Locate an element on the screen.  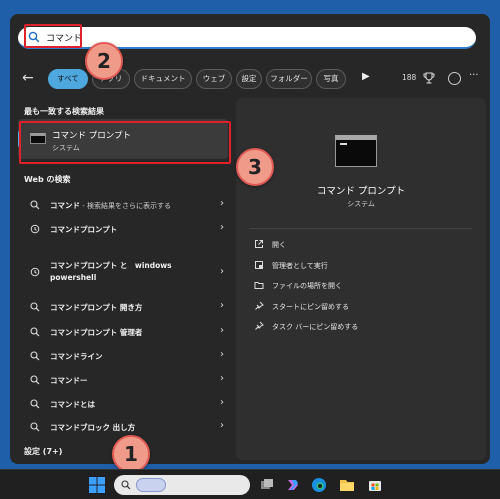
search-box is located at coordinates (247, 38).